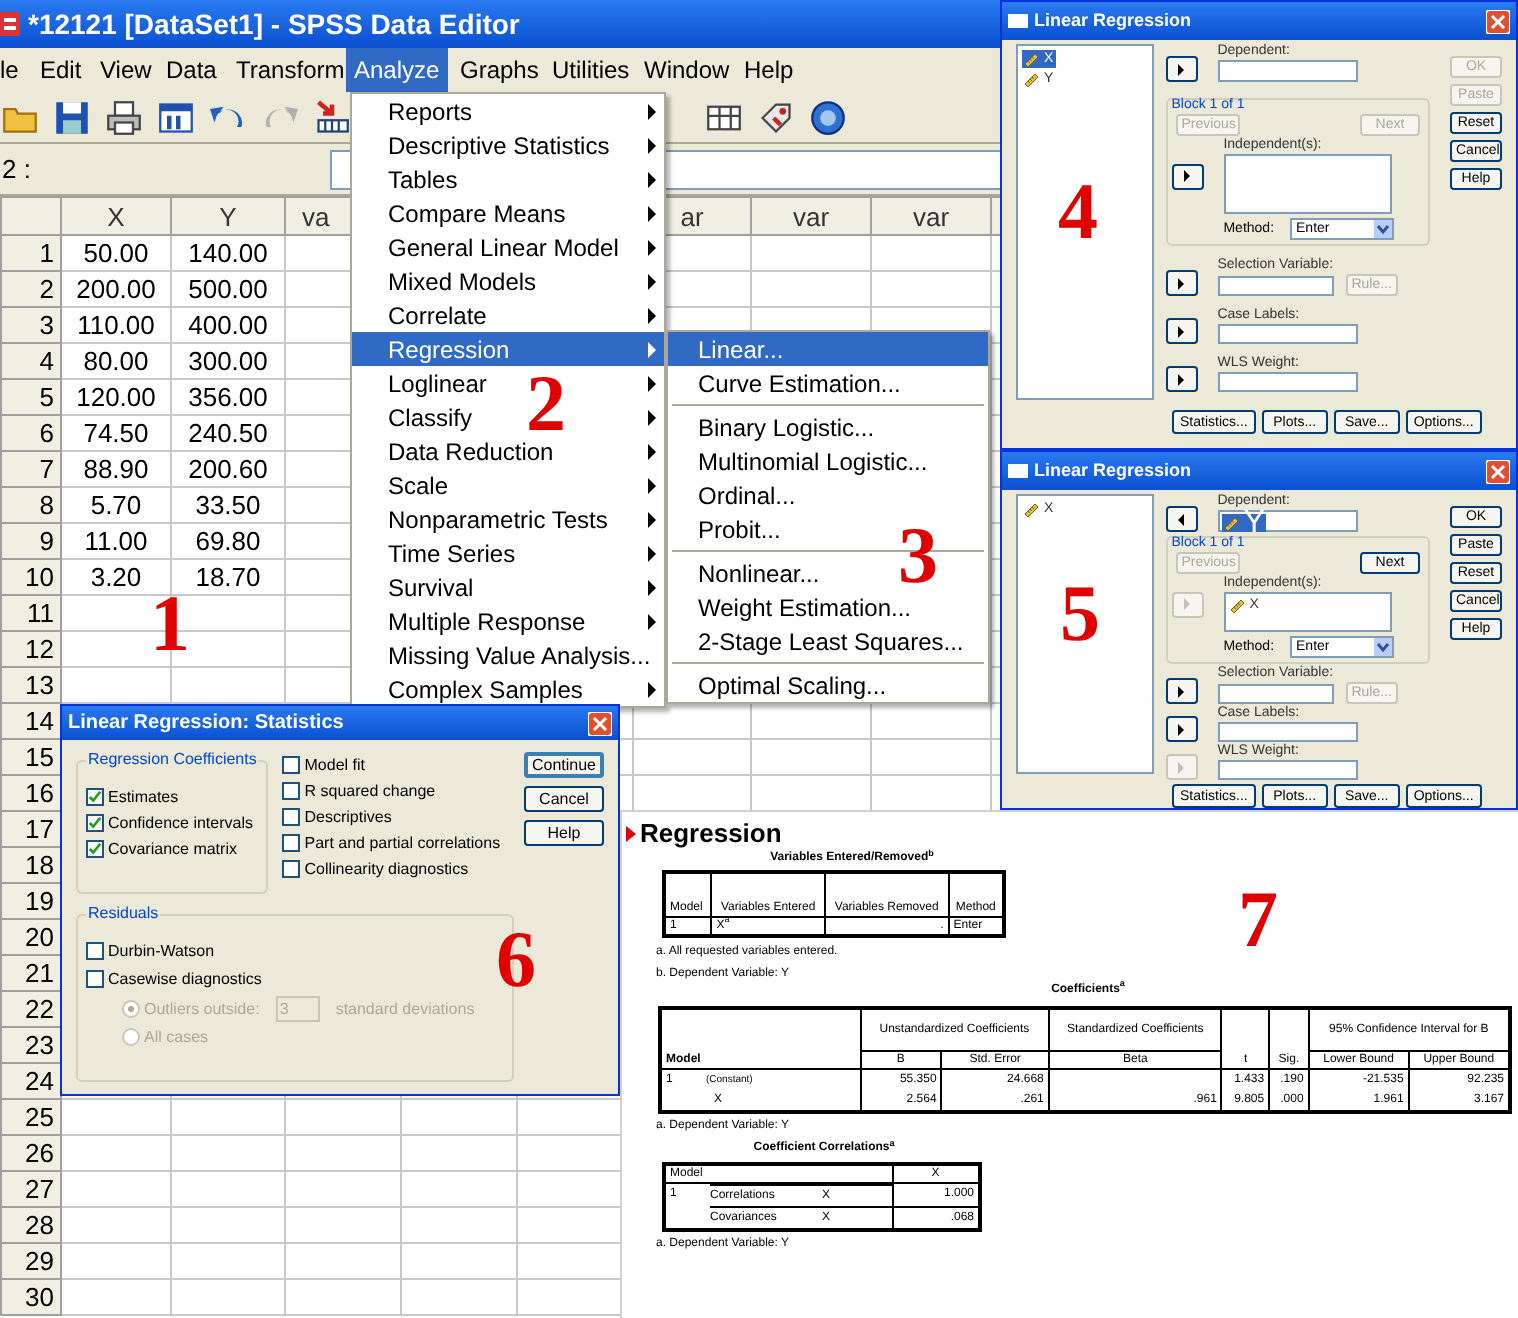  I want to click on menu-item: Analyze, so click(397, 70).